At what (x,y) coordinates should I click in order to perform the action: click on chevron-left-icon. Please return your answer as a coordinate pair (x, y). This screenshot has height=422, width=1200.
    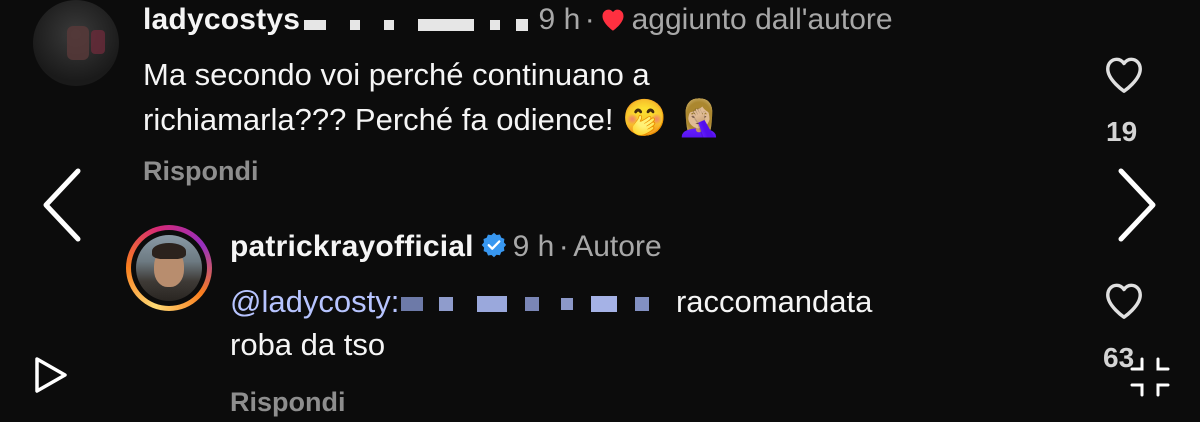
    Looking at the image, I should click on (62, 205).